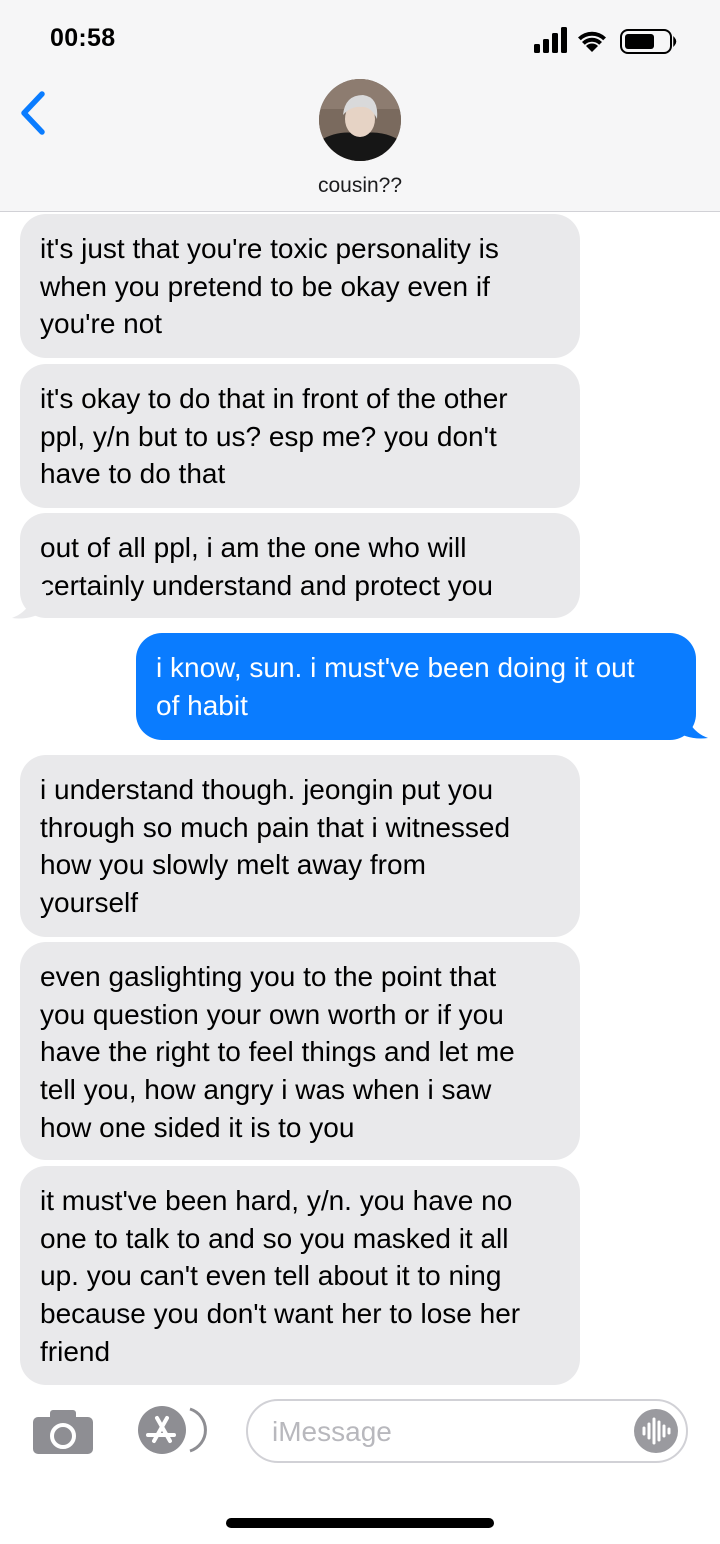  I want to click on message-line: i understand though. jeongin put you, so click(267, 789).